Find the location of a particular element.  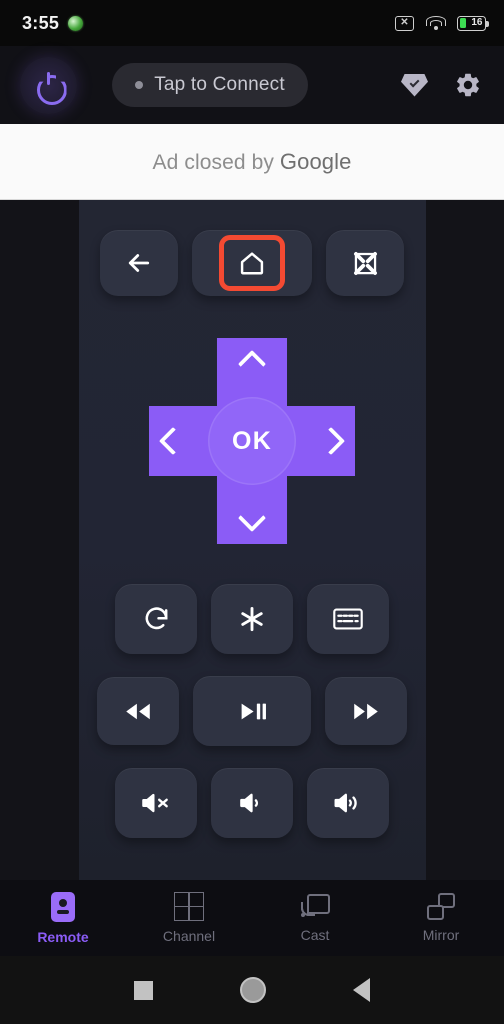

battery-icon: 16 is located at coordinates (473, 23).